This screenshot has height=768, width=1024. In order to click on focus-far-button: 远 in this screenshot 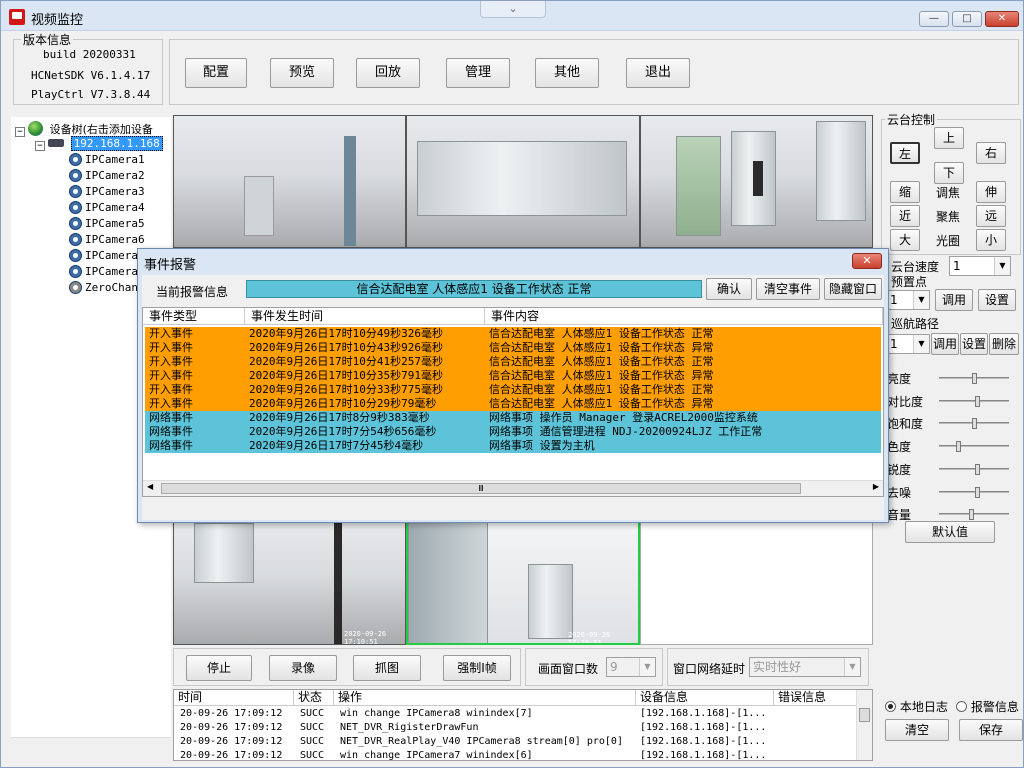, I will do `click(991, 216)`.